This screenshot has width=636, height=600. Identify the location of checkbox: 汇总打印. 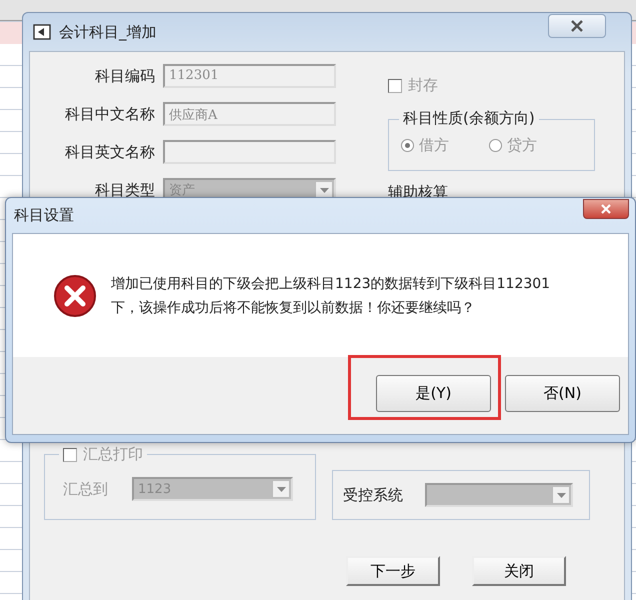
(103, 454).